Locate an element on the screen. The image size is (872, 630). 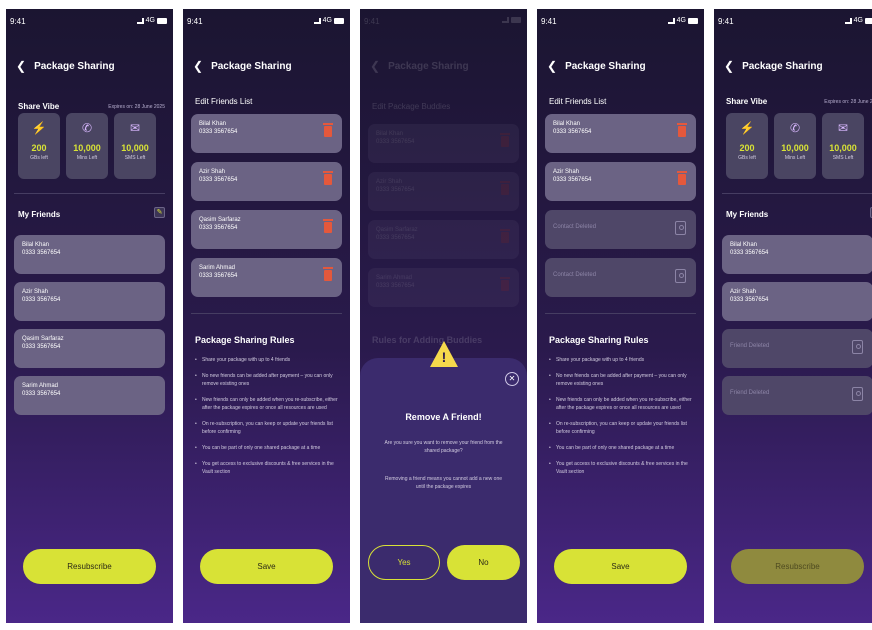
tile-data: ⚡ 200 GBs left is located at coordinates (39, 146).